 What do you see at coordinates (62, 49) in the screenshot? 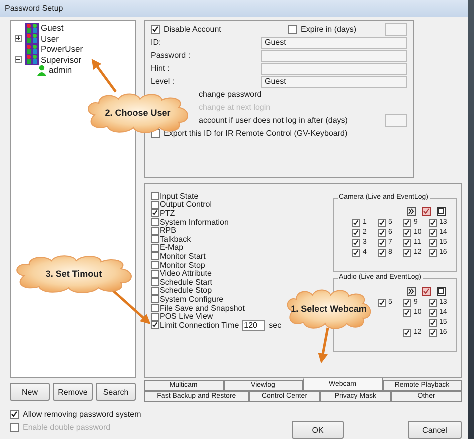
I see `tree-item: PowerUser` at bounding box center [62, 49].